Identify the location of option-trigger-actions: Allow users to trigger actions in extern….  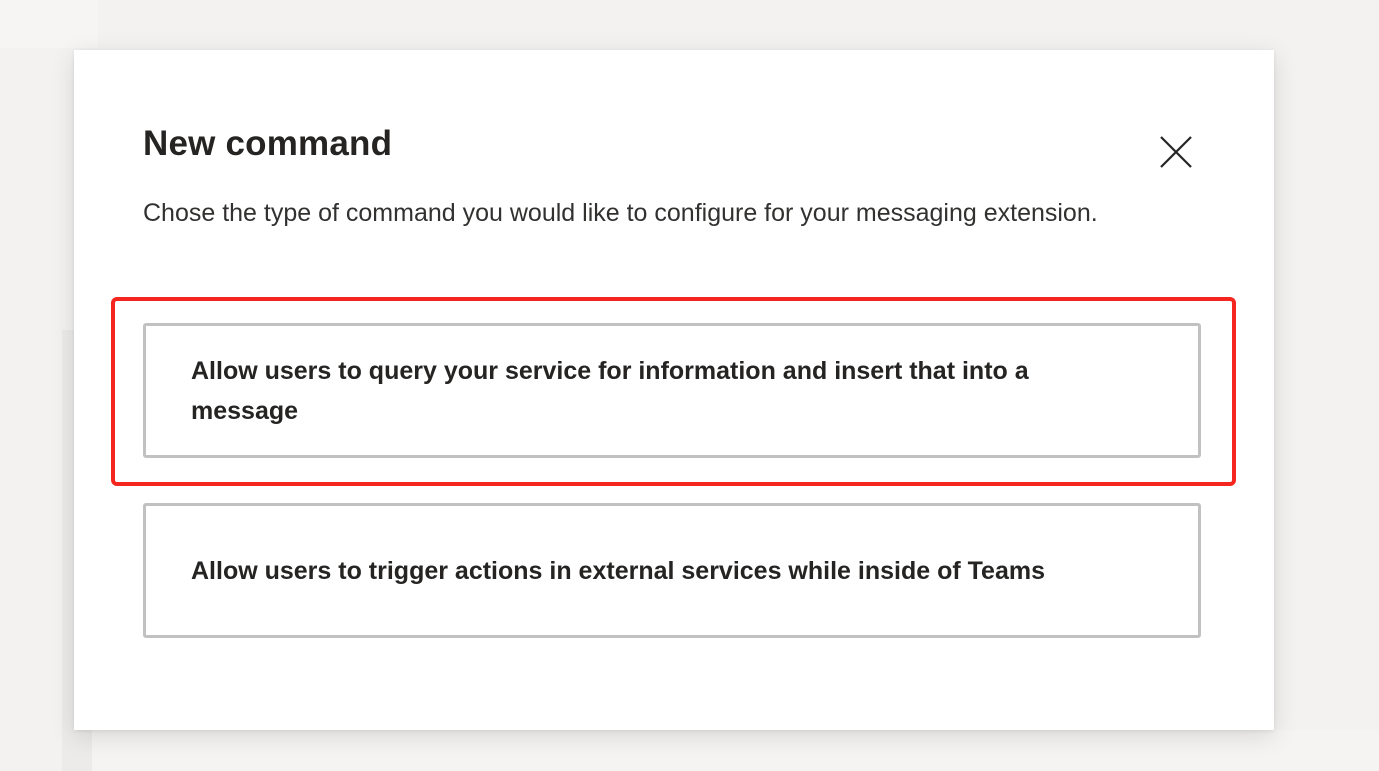
(672, 570).